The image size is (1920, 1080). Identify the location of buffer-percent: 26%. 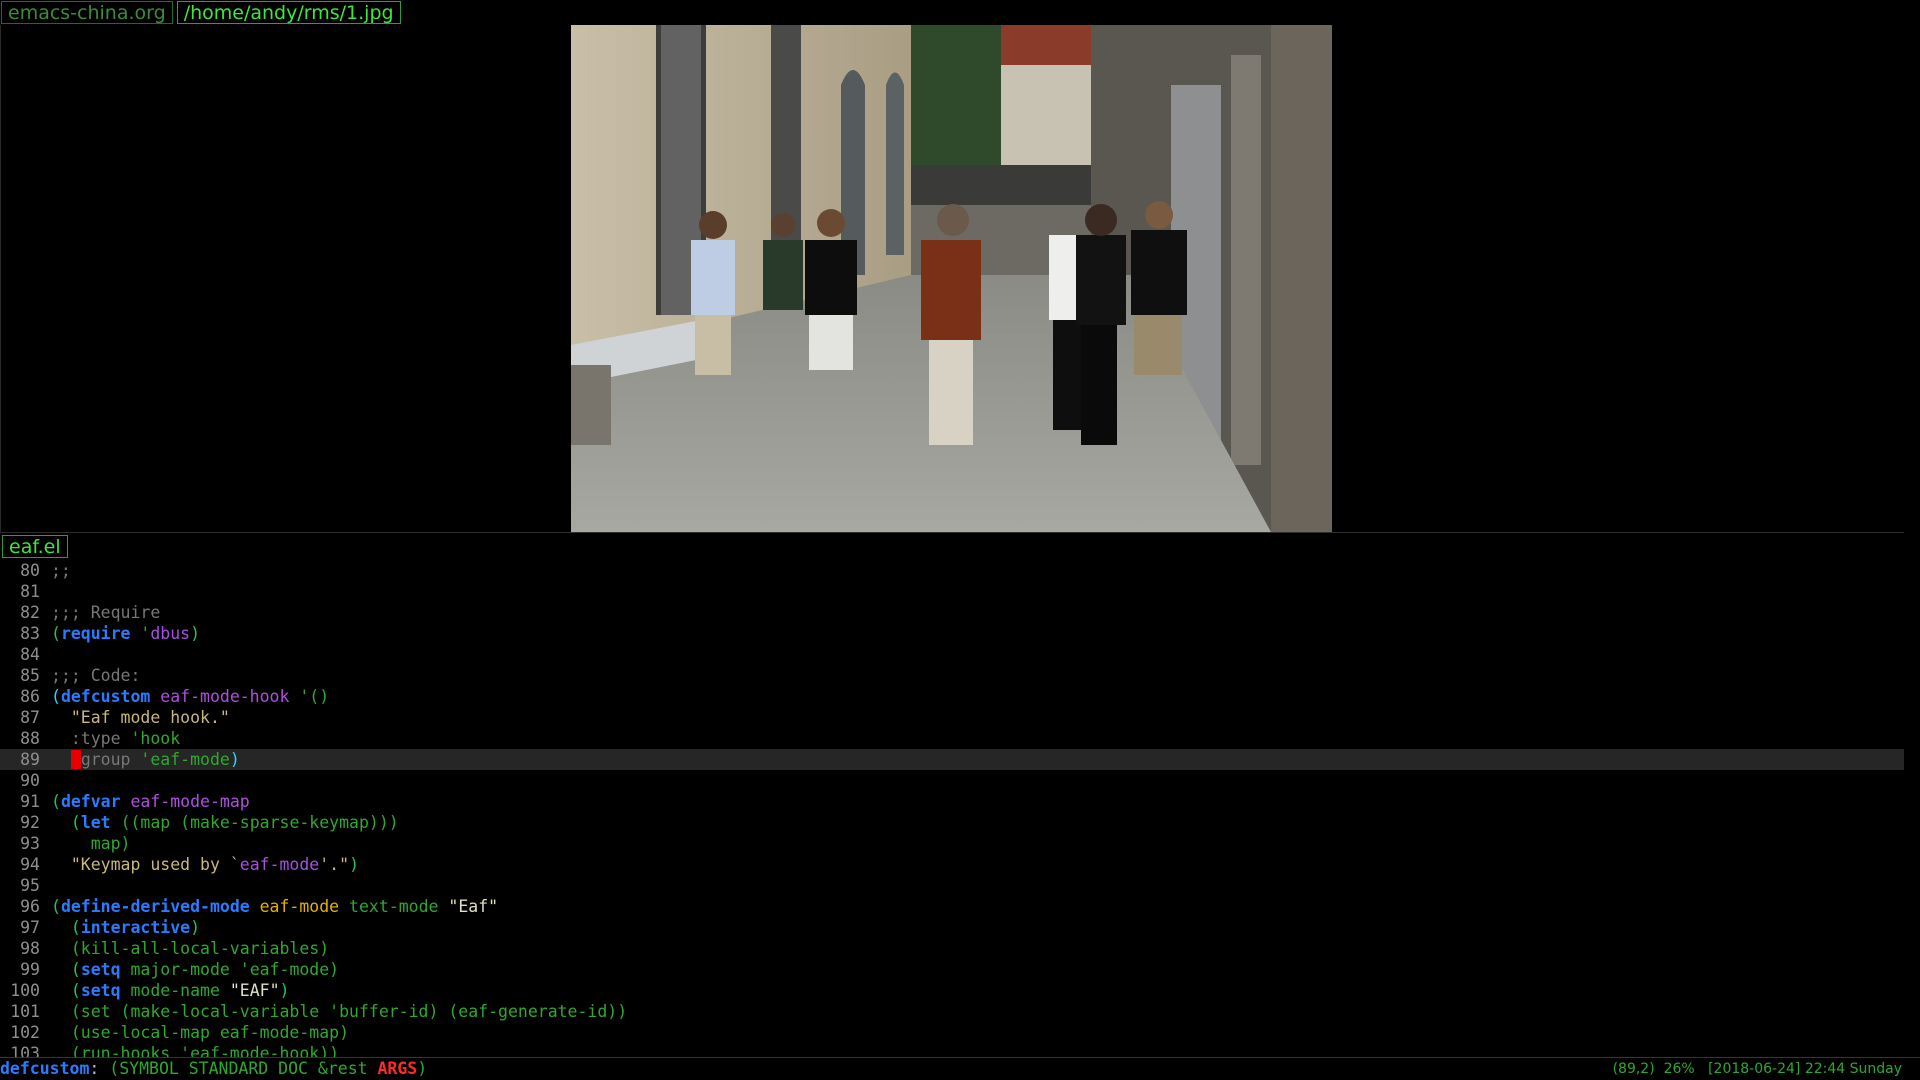
(1679, 1069).